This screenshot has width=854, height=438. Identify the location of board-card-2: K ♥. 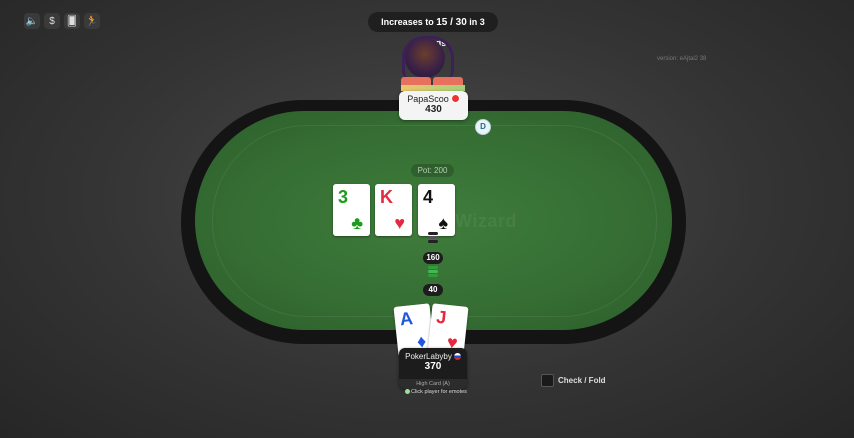
(393, 210).